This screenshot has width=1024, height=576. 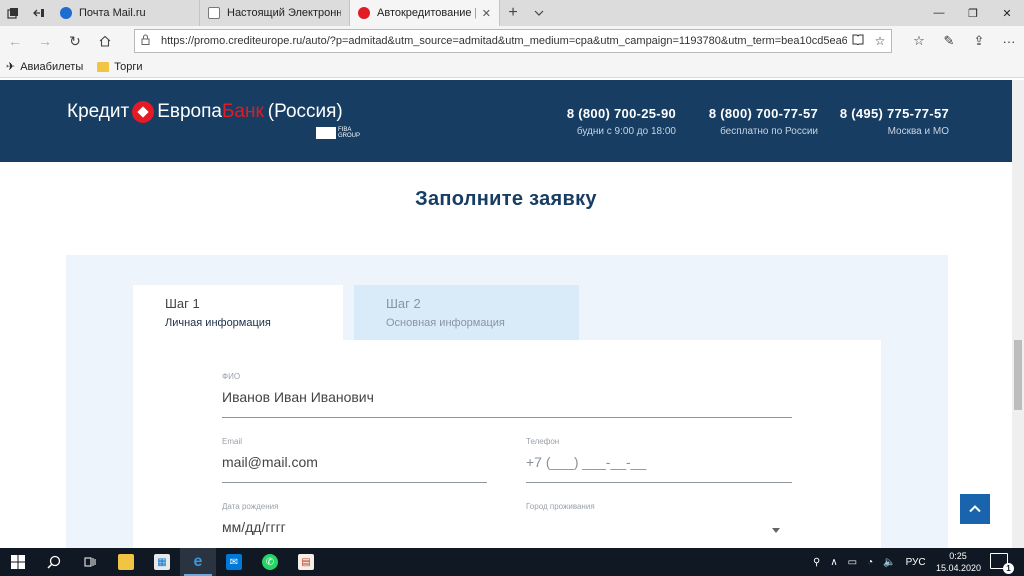 What do you see at coordinates (128, 66) in the screenshot?
I see `favorite-label: Торги` at bounding box center [128, 66].